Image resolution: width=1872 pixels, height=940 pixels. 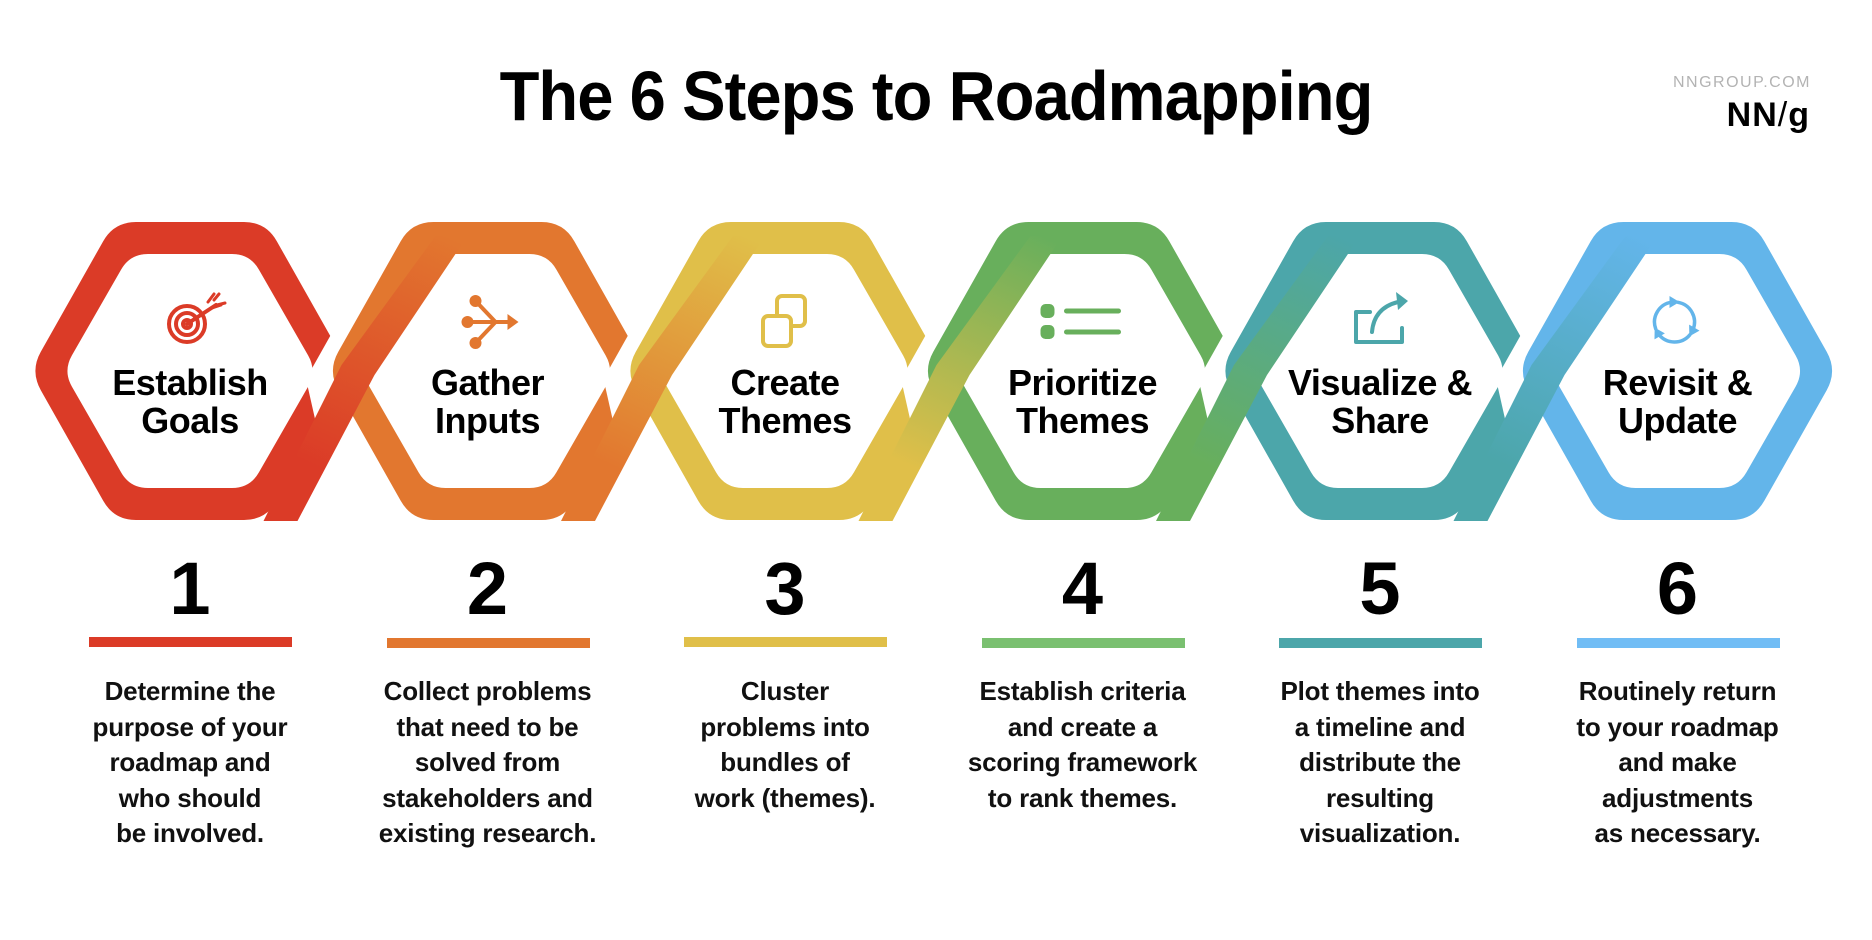 What do you see at coordinates (487, 691) in the screenshot?
I see `step-description-line: Collect problems` at bounding box center [487, 691].